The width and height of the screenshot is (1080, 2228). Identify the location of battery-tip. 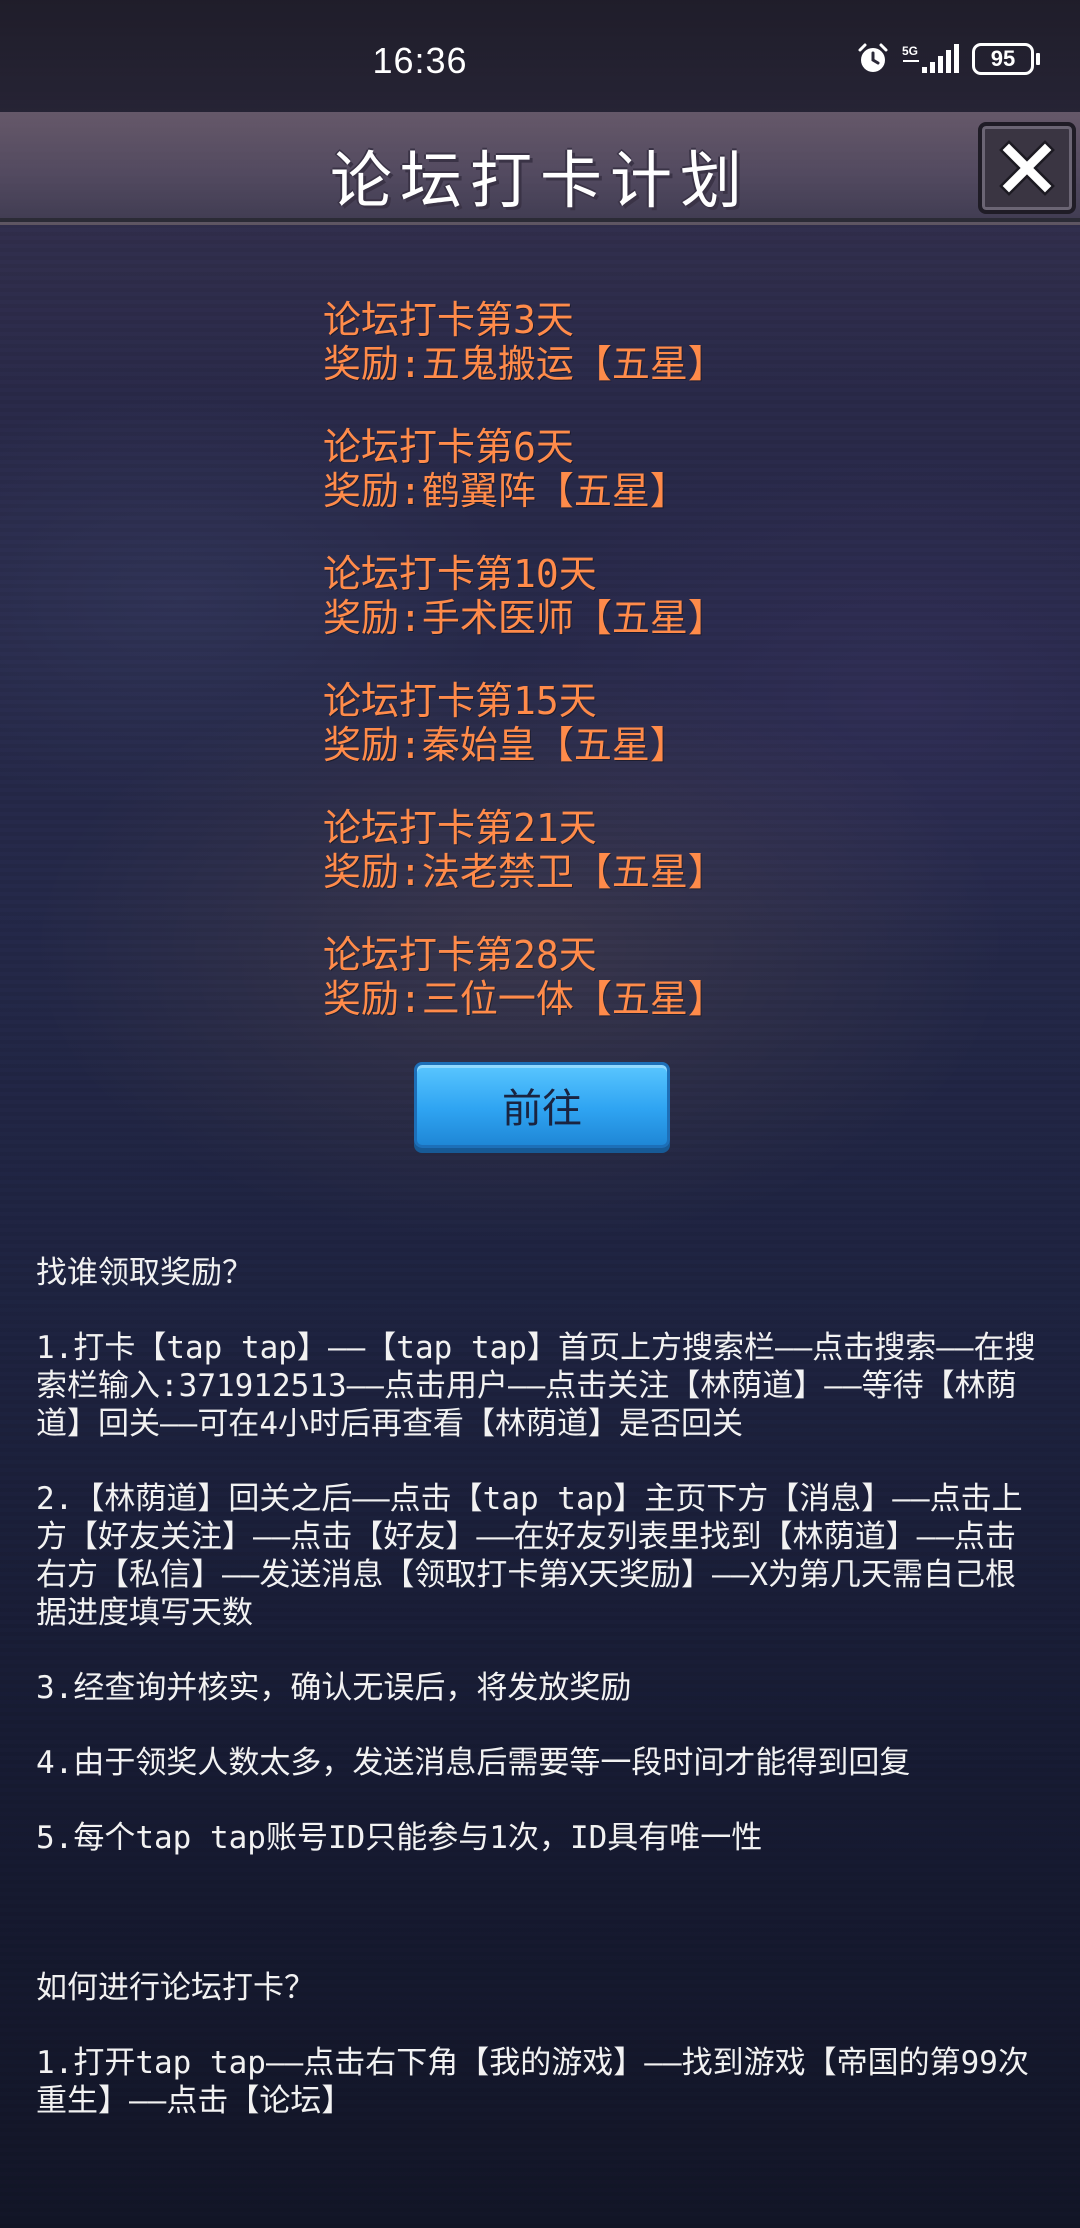
(1038, 59).